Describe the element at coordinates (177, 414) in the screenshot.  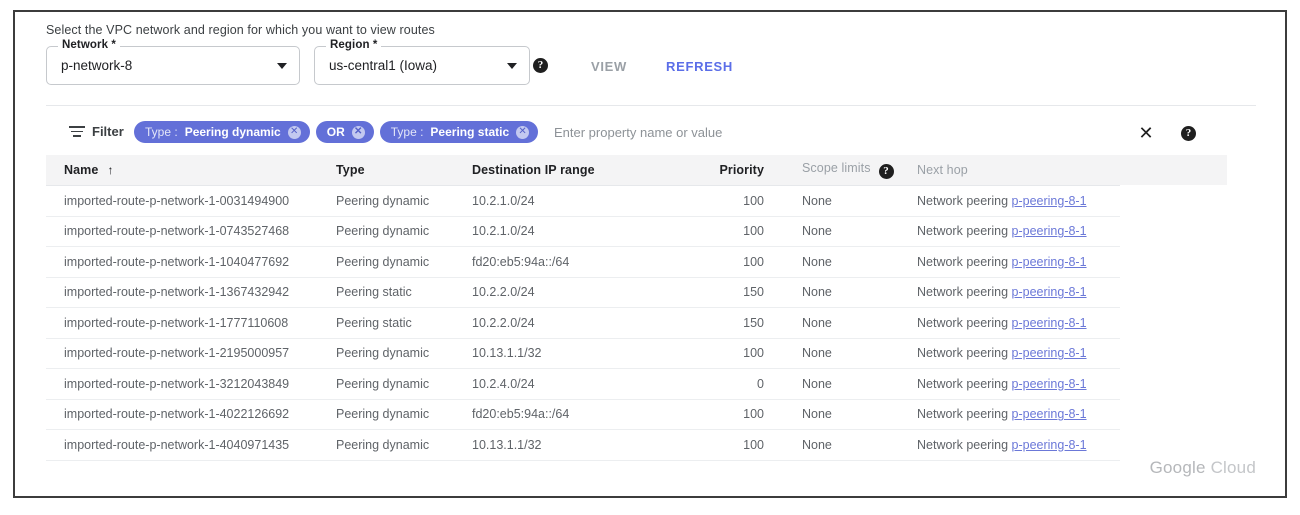
I see `cell-name: imported-route-p-network-1-4022126692` at that location.